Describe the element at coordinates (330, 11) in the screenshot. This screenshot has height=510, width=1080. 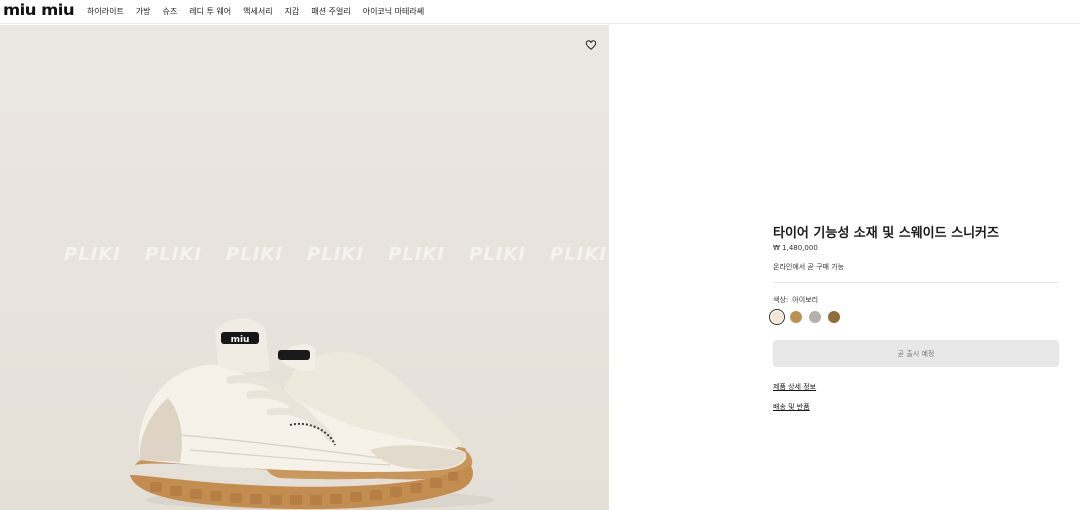
I see `nav-item-fashion-jewelry: 패션 주얼리` at that location.